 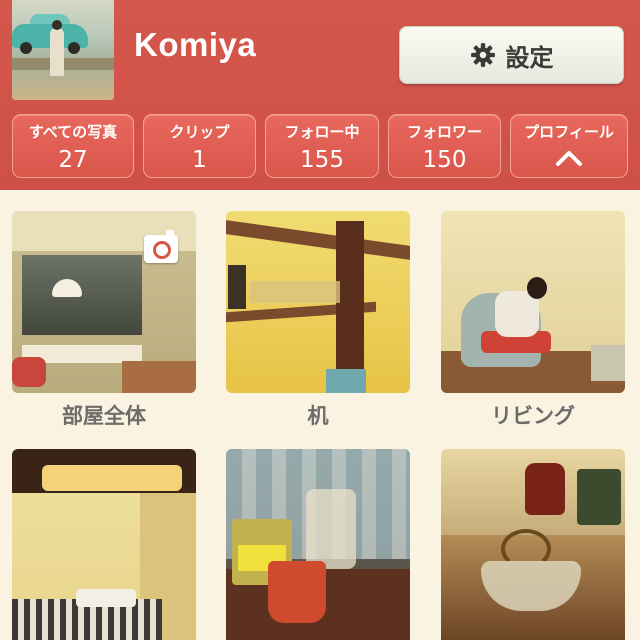 I want to click on stat-label: クリップ, so click(x=199, y=132).